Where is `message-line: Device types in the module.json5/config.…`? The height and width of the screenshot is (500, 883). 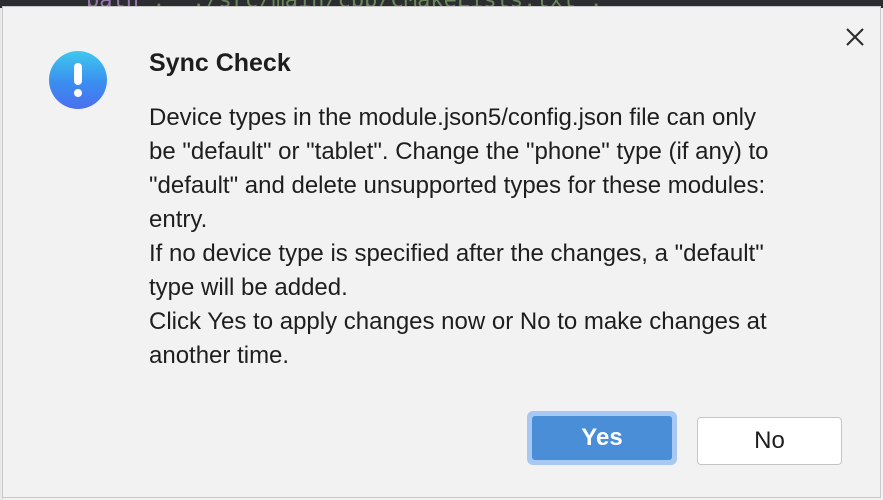
message-line: Device types in the module.json5/config.… is located at coordinates (453, 117).